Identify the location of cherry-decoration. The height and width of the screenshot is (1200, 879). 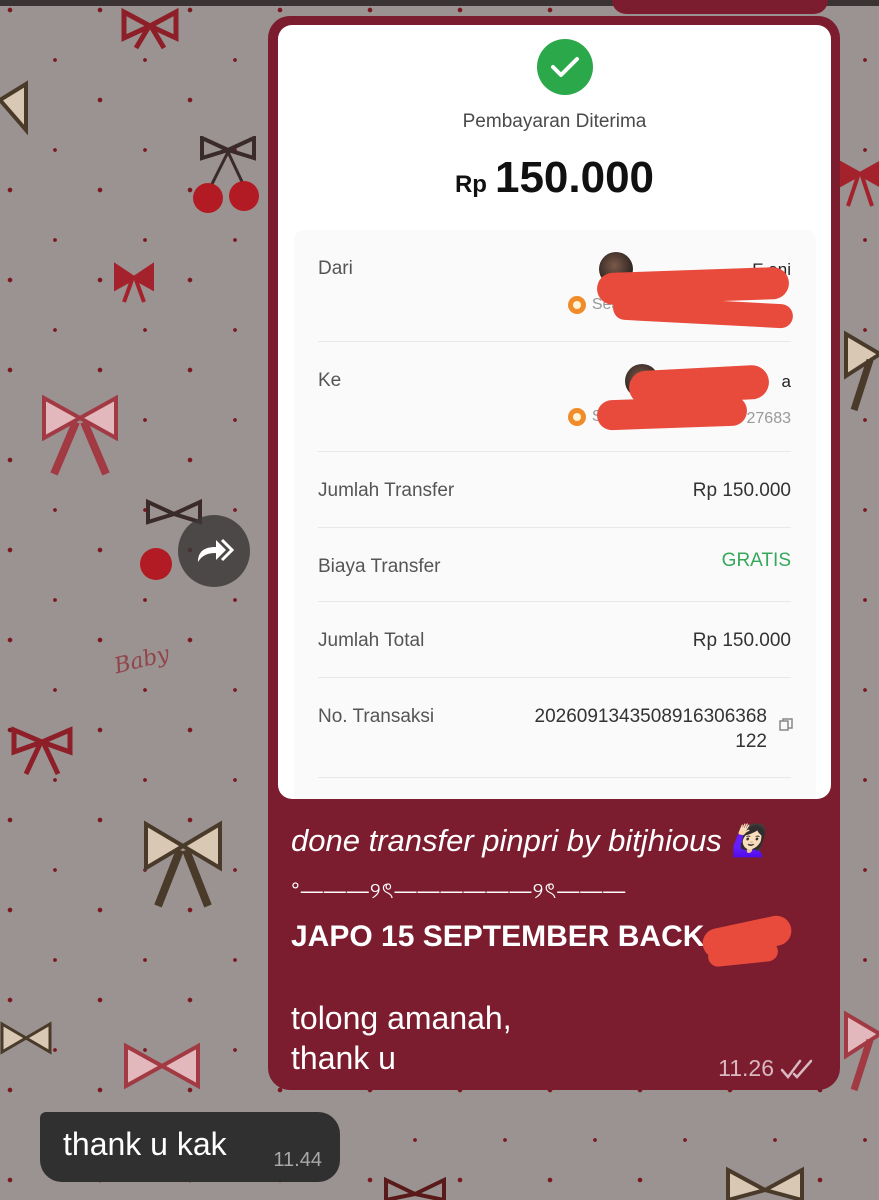
(226, 174).